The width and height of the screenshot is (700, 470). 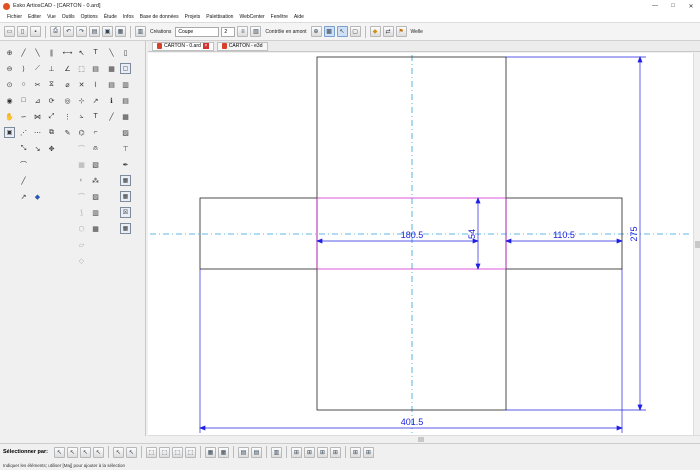 I want to click on hook-icon: ⌐, so click(x=95, y=132).